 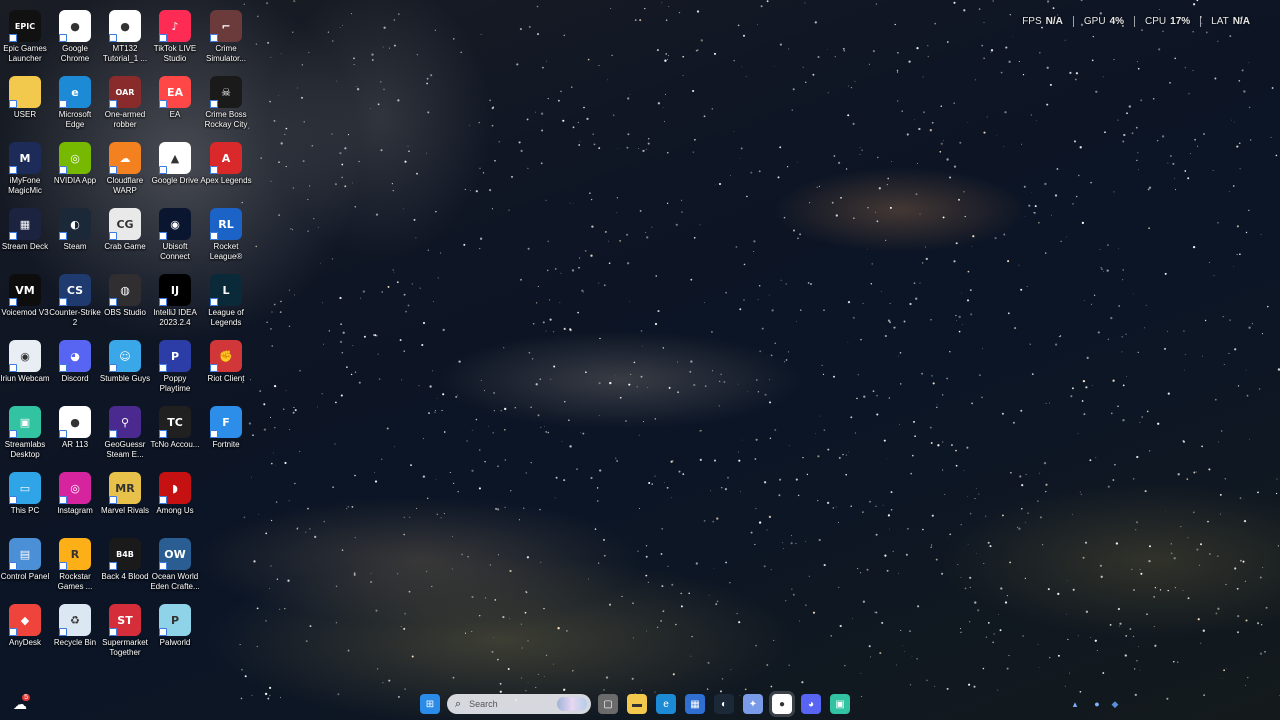 I want to click on tray-chevron-icon: ▴, so click(x=1075, y=704).